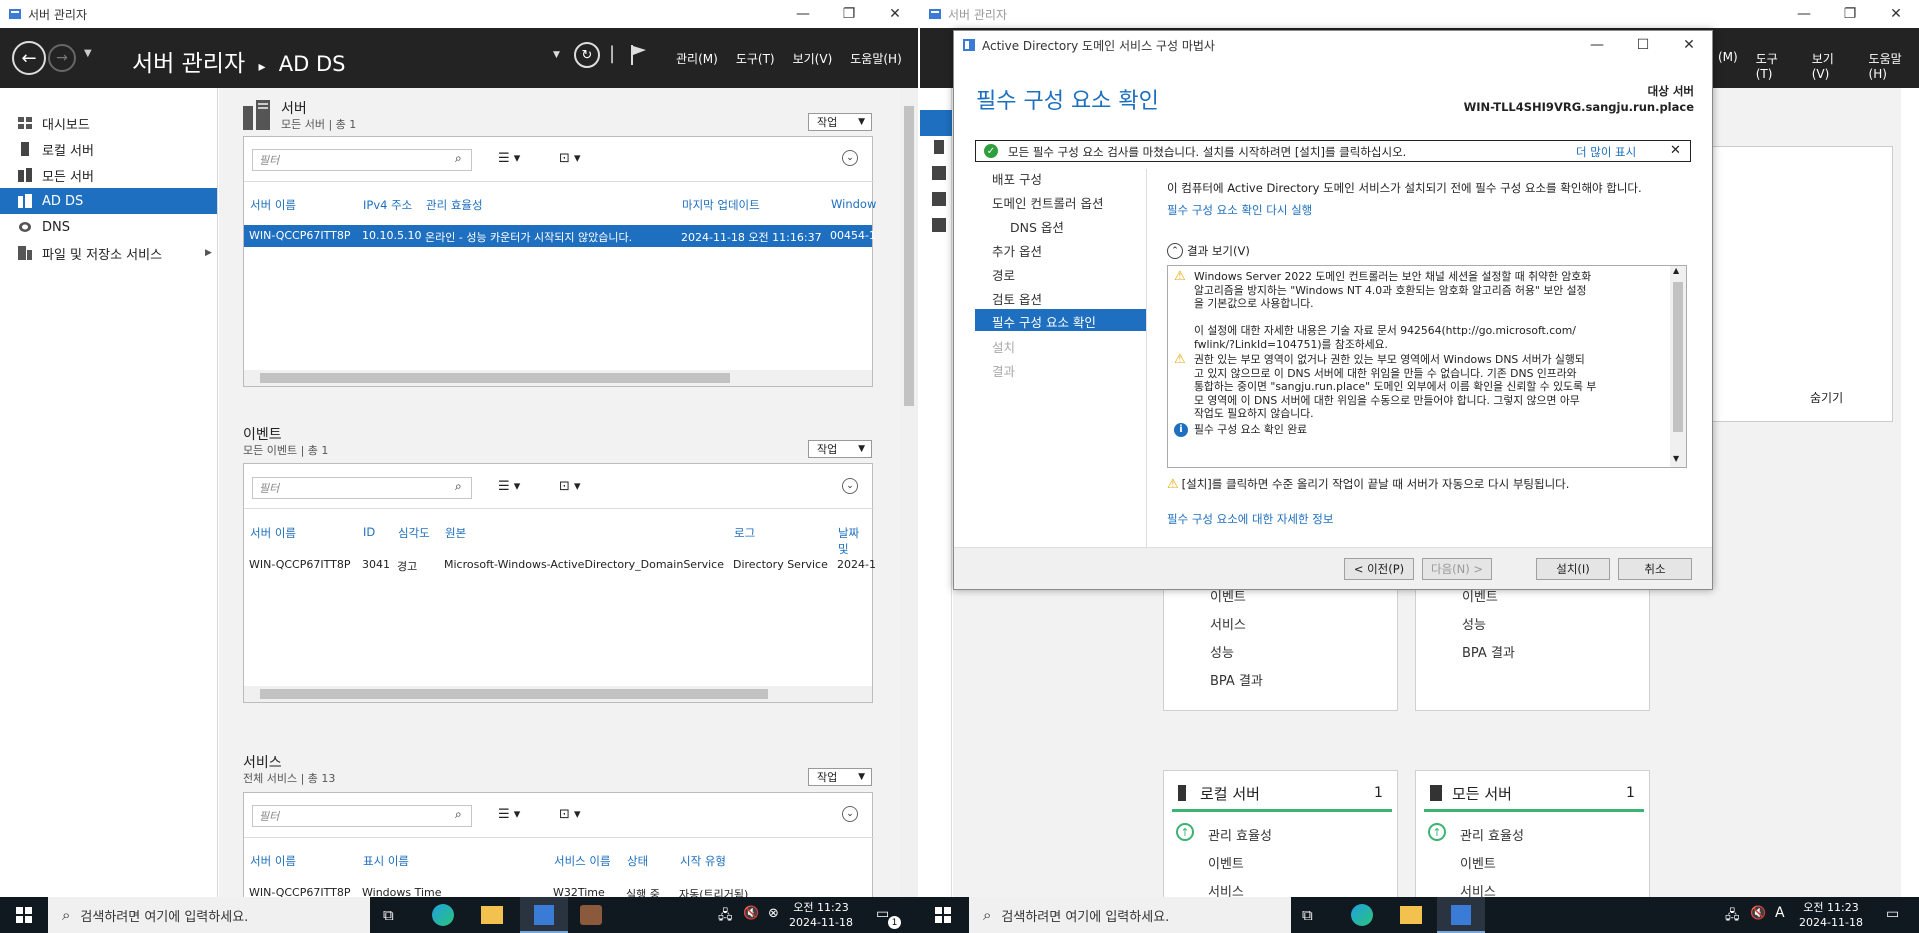 The width and height of the screenshot is (1919, 933). What do you see at coordinates (840, 777) in the screenshot?
I see `services-task-button: 작업 ▼` at bounding box center [840, 777].